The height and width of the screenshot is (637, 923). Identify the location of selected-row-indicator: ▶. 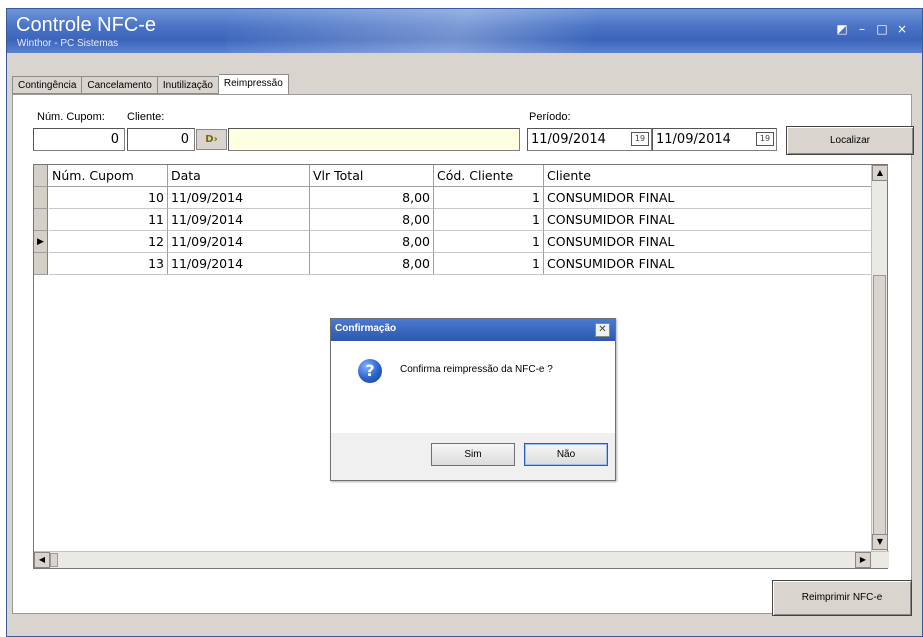
(41, 242).